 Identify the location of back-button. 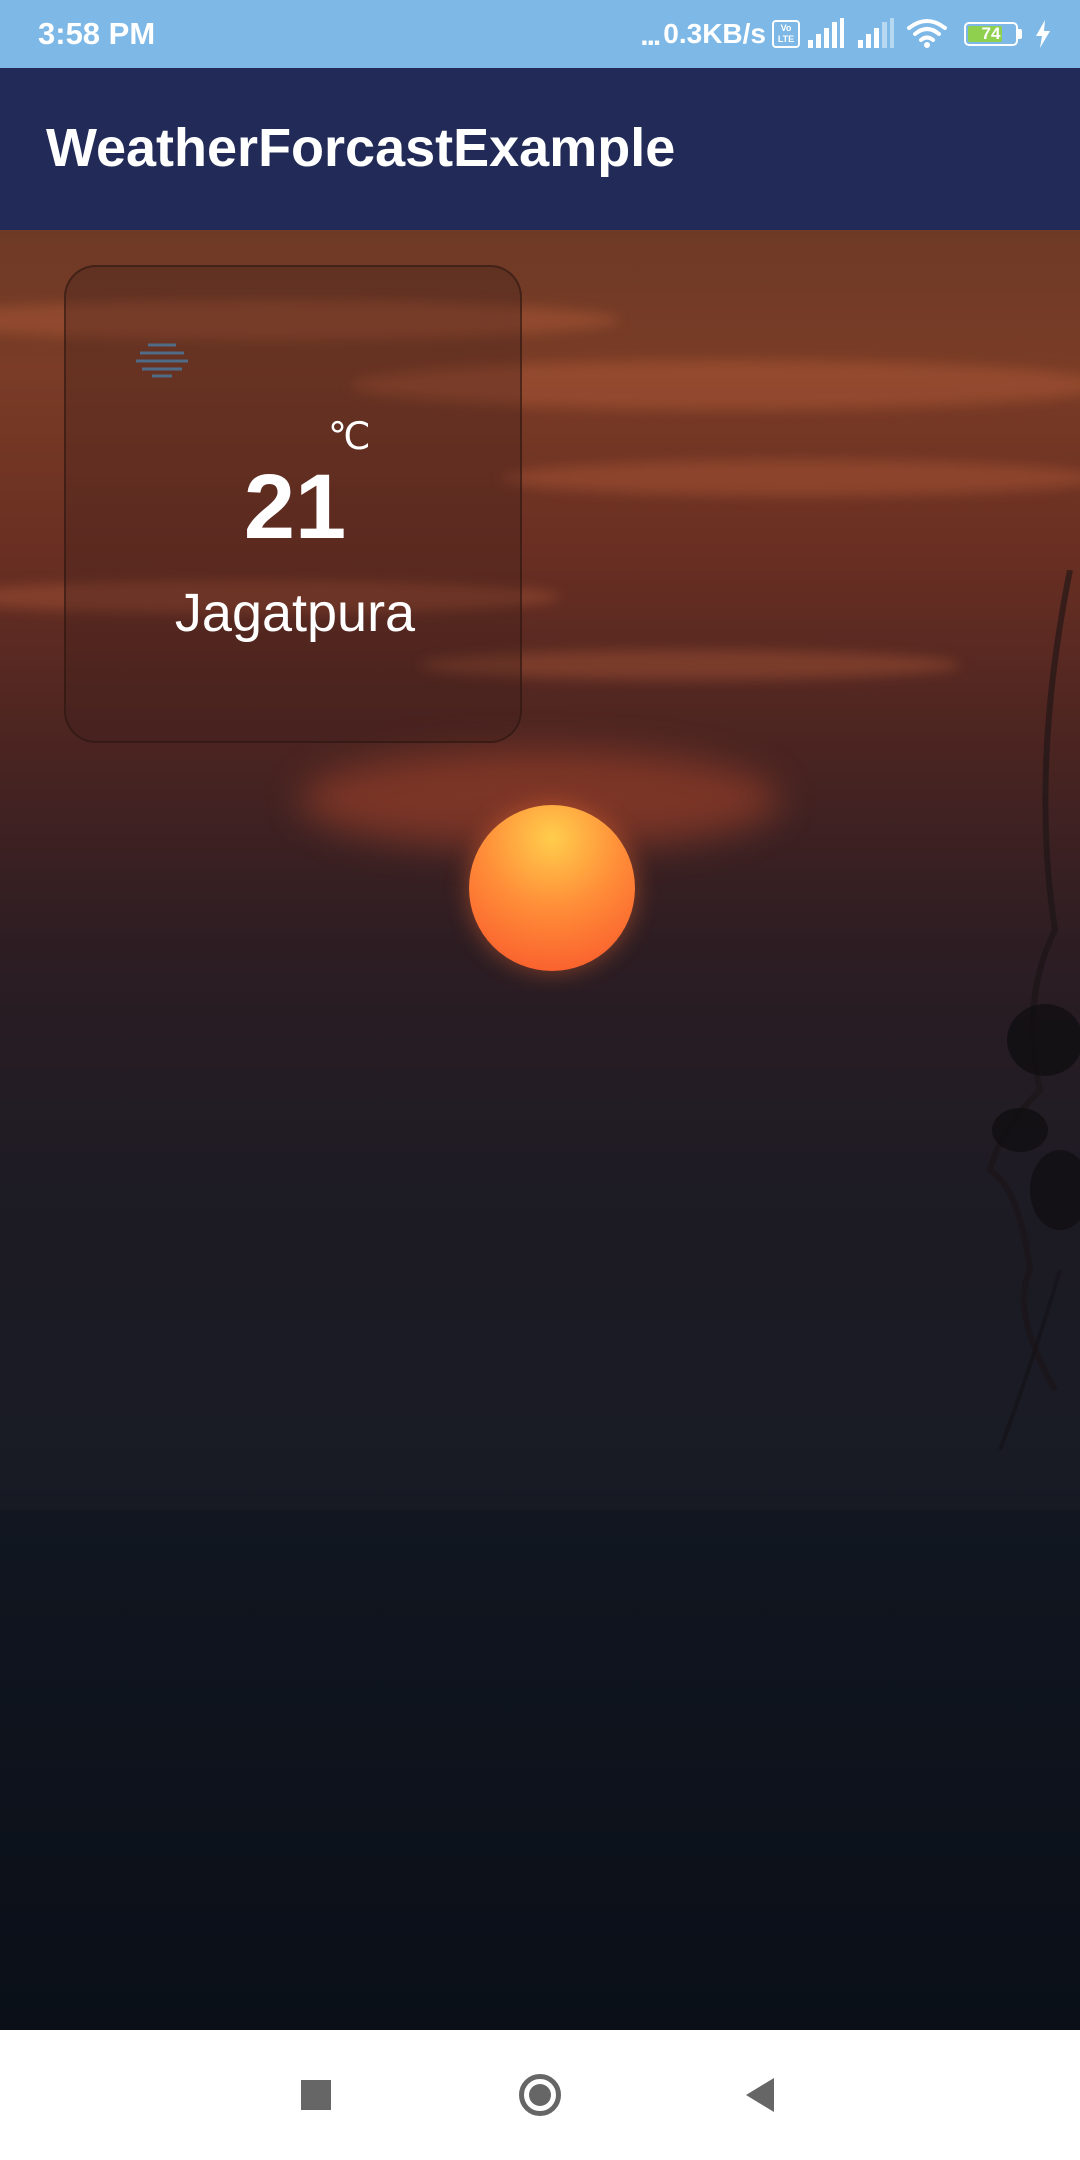
(760, 2095).